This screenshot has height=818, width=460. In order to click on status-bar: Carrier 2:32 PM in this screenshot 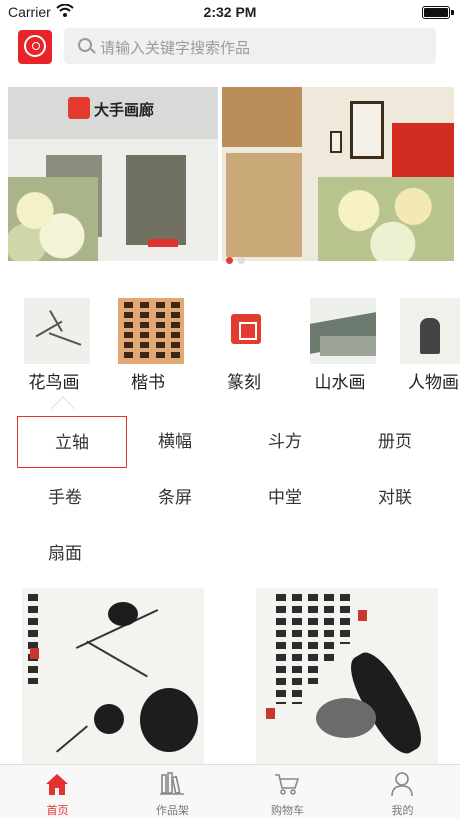, I will do `click(230, 12)`.